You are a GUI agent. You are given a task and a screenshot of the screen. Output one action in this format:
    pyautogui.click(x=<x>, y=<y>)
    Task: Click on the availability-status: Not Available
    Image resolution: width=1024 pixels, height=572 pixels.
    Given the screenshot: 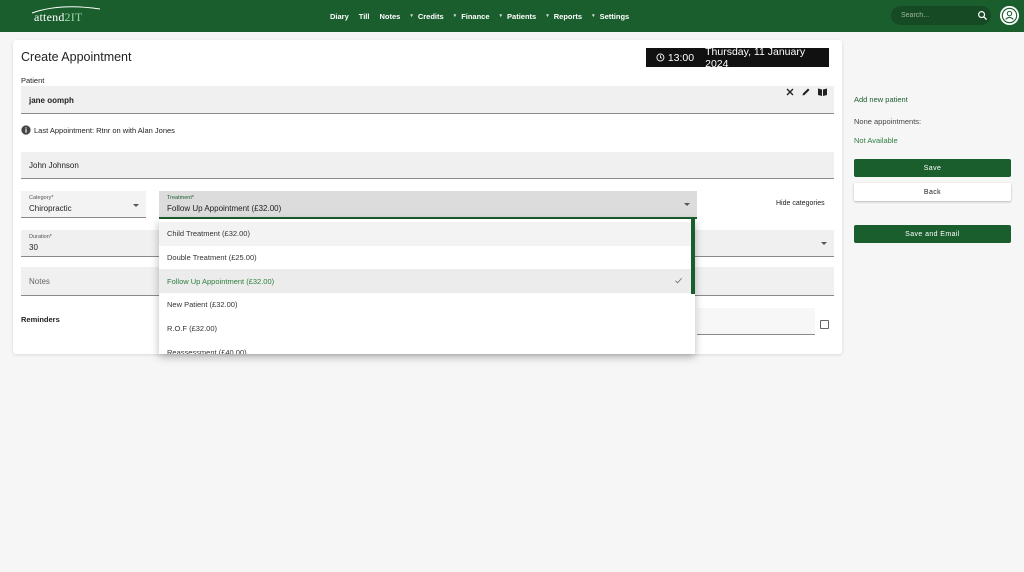 What is the action you would take?
    pyautogui.click(x=876, y=140)
    